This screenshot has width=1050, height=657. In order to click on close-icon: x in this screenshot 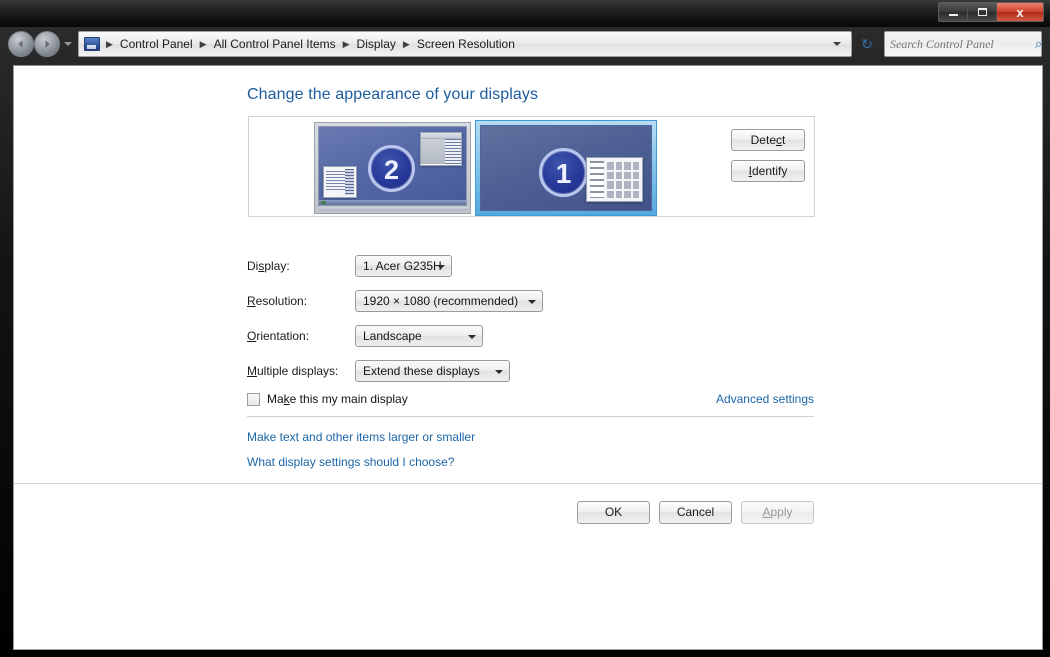, I will do `click(1020, 12)`.